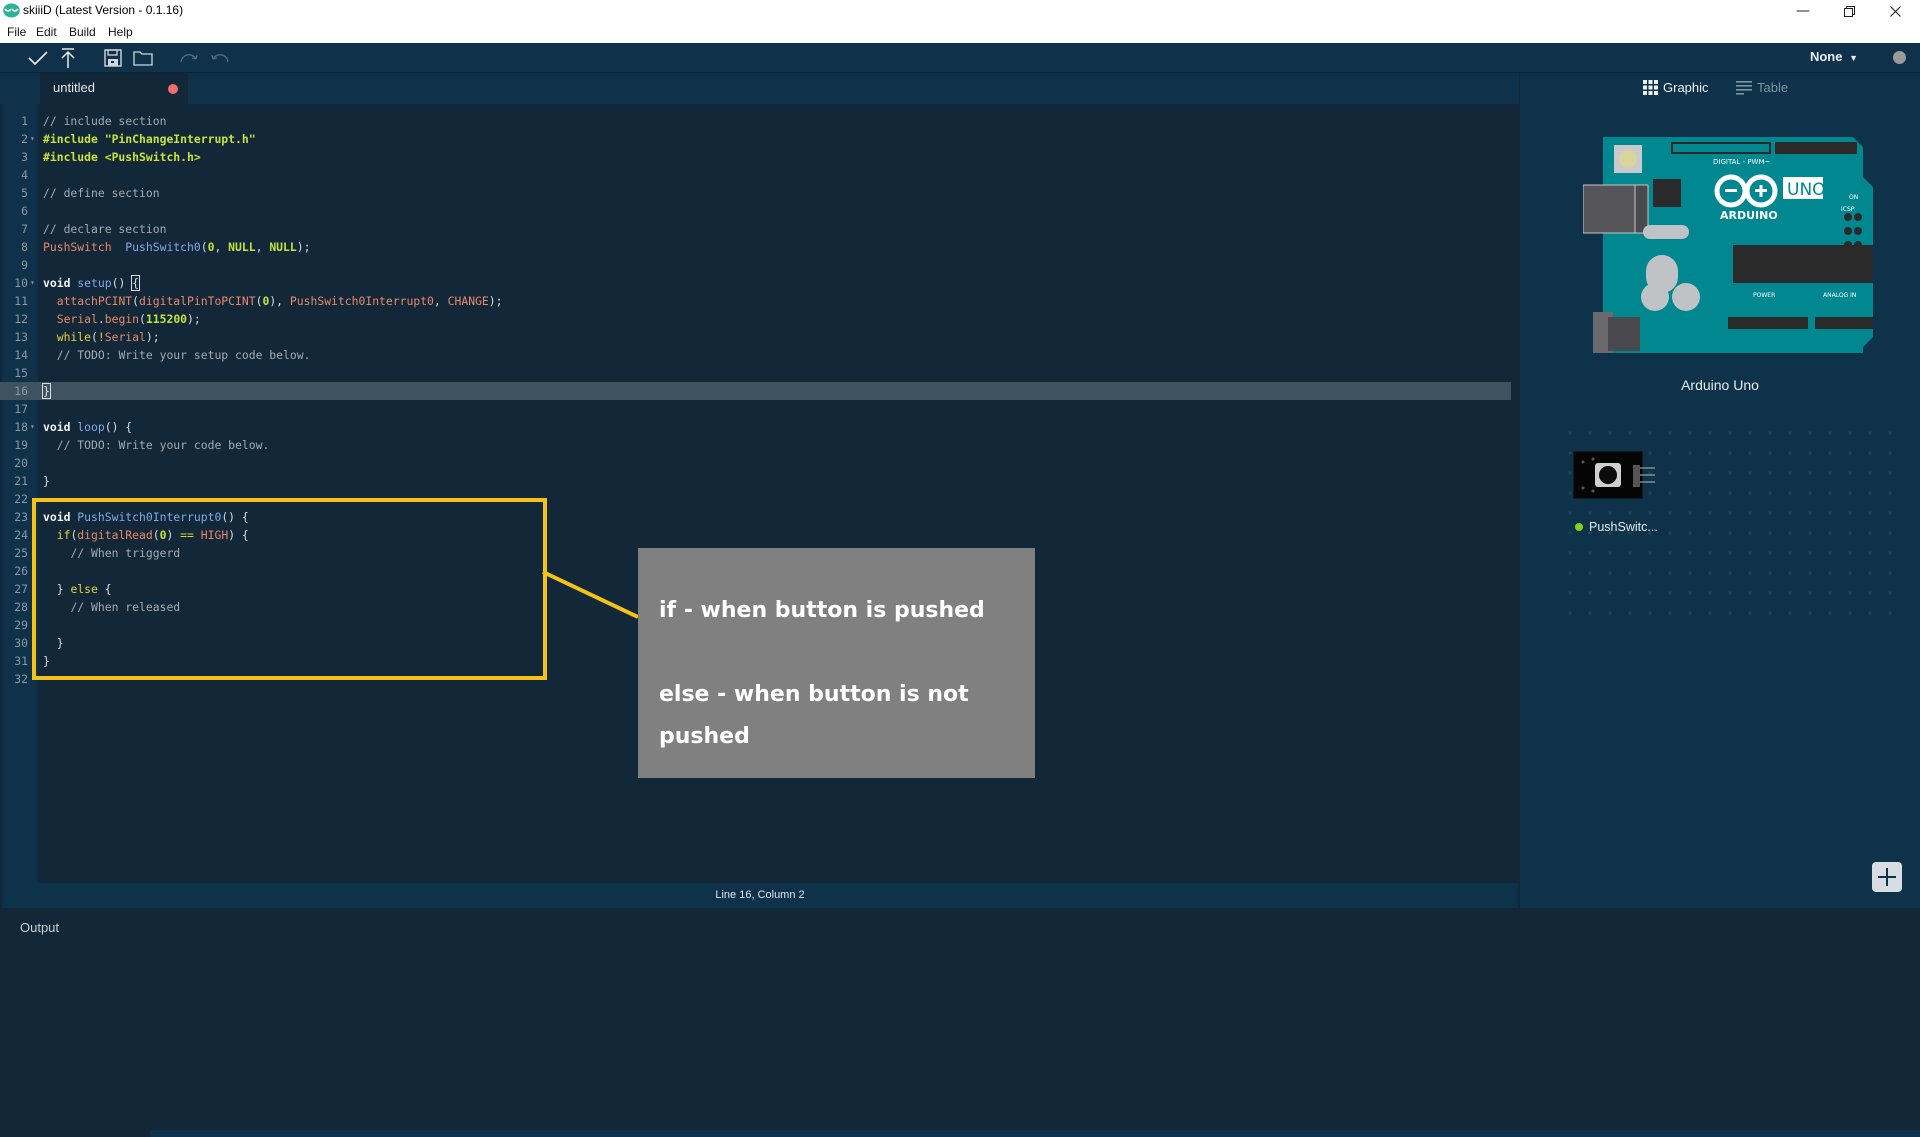  What do you see at coordinates (1826, 56) in the screenshot?
I see `device-select-value: None` at bounding box center [1826, 56].